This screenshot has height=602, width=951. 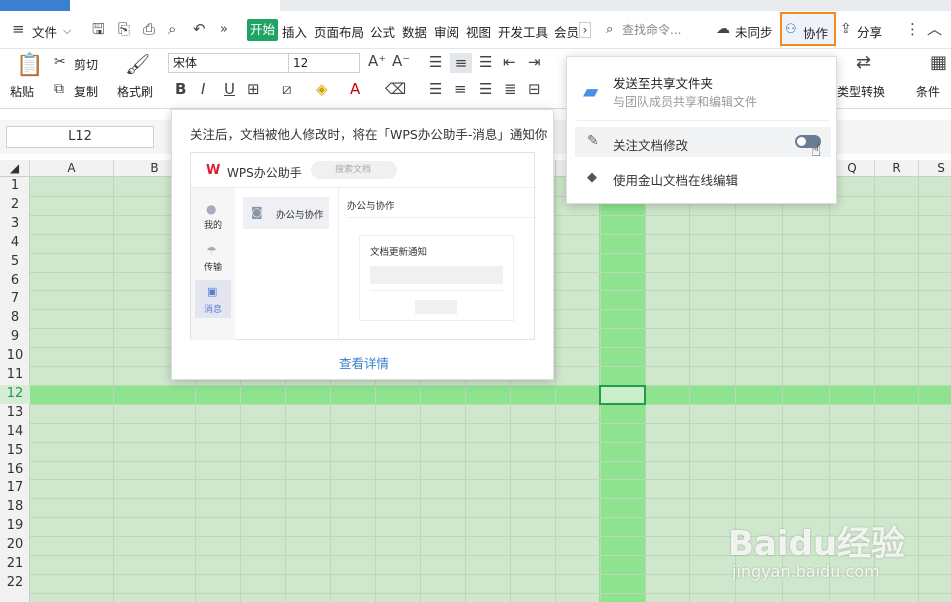 I want to click on row-header: 12, so click(x=15, y=394).